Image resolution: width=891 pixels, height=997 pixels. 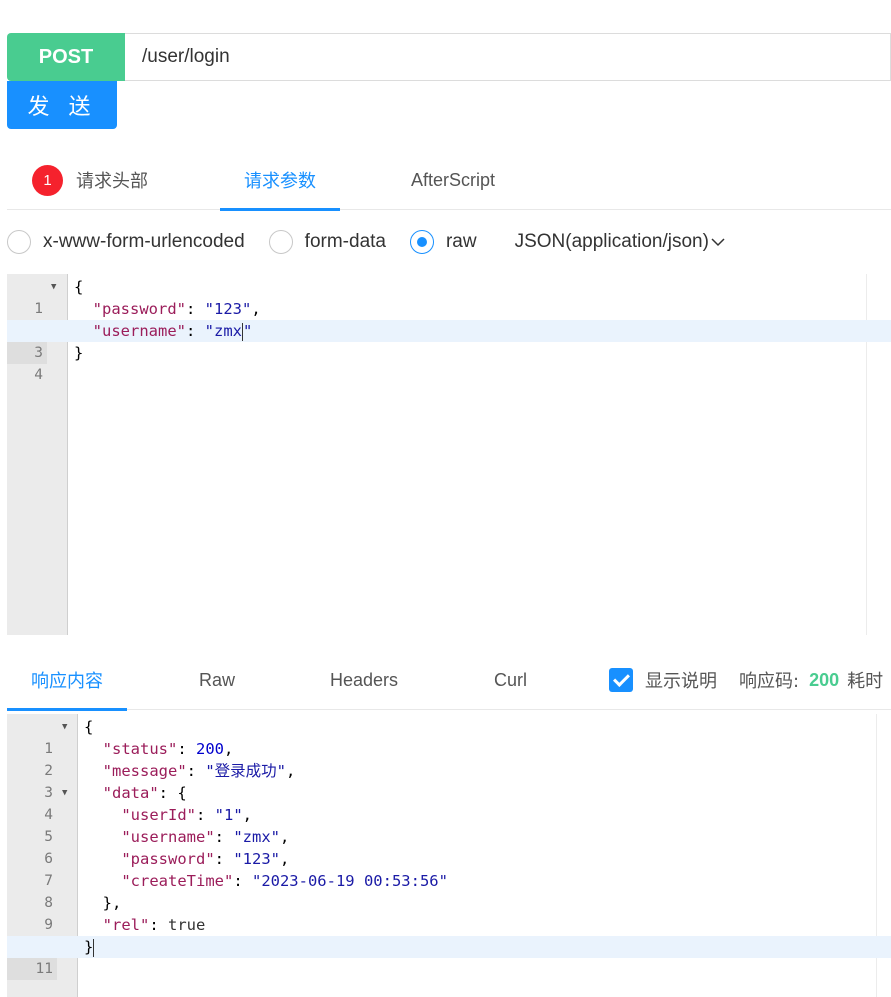 What do you see at coordinates (94, 947) in the screenshot?
I see `text-cursor` at bounding box center [94, 947].